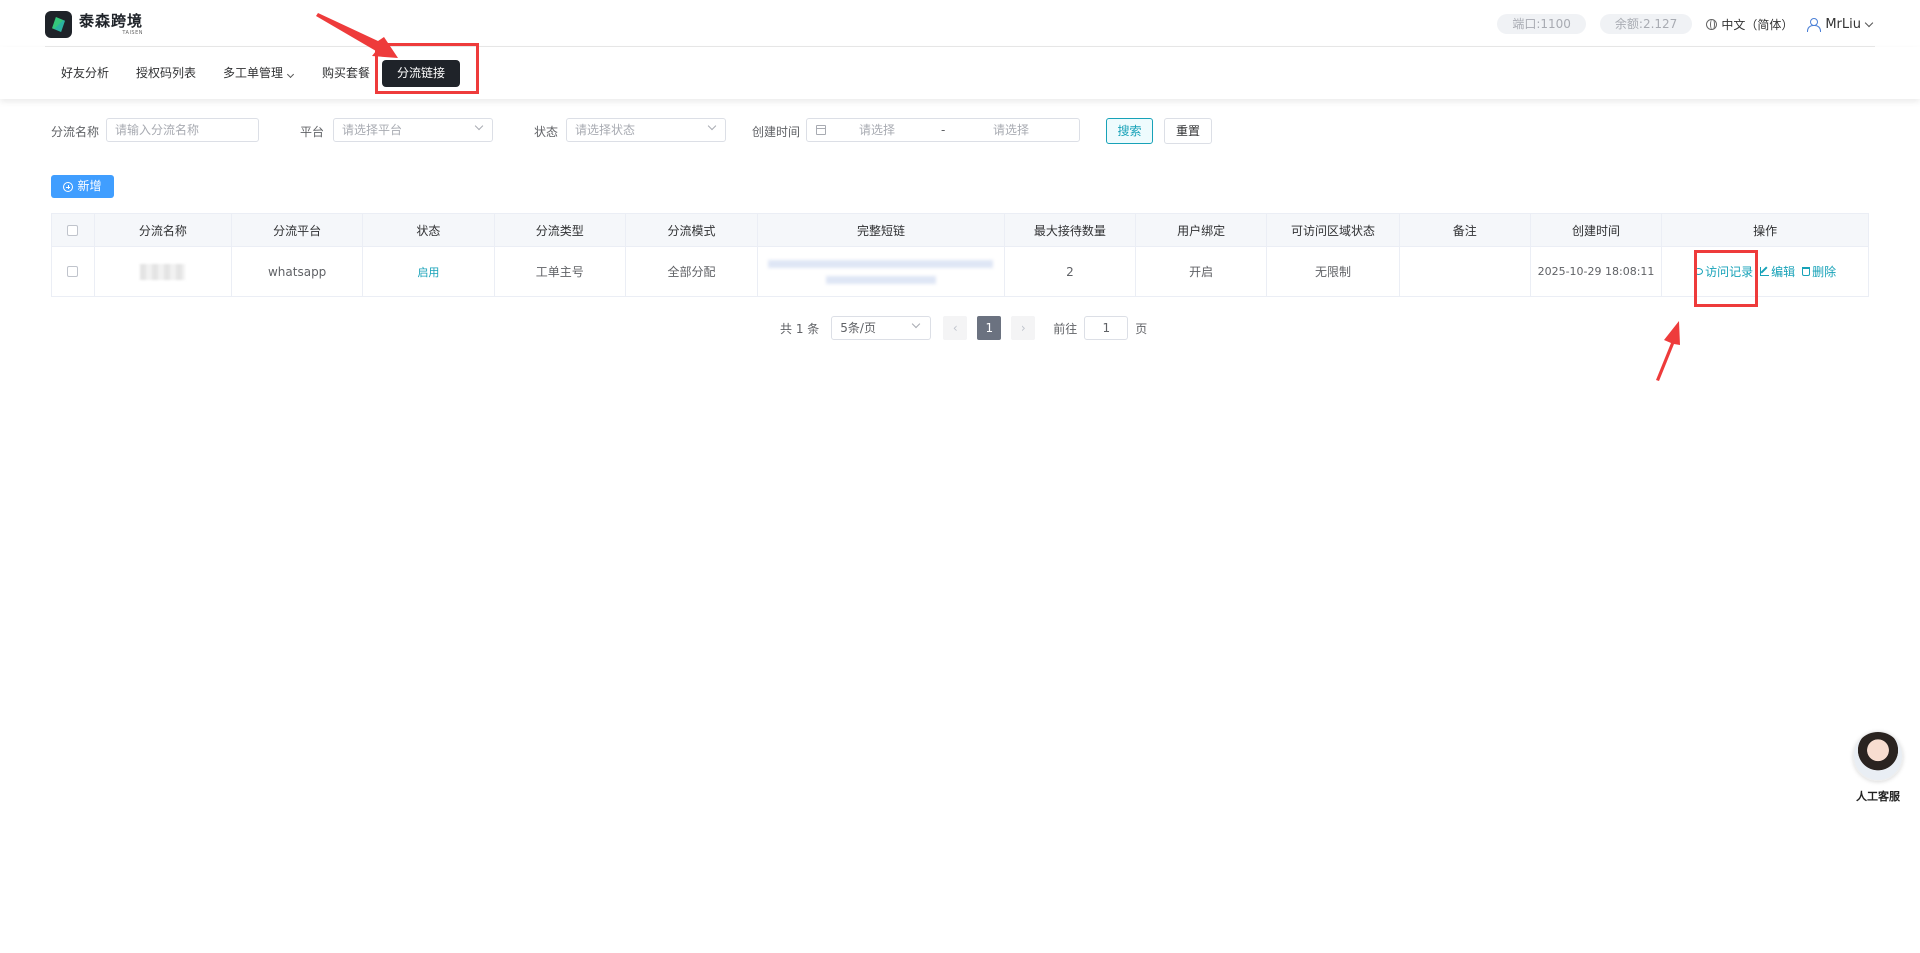  Describe the element at coordinates (372, 130) in the screenshot. I see `platform-placeholder: 请选择平台` at that location.